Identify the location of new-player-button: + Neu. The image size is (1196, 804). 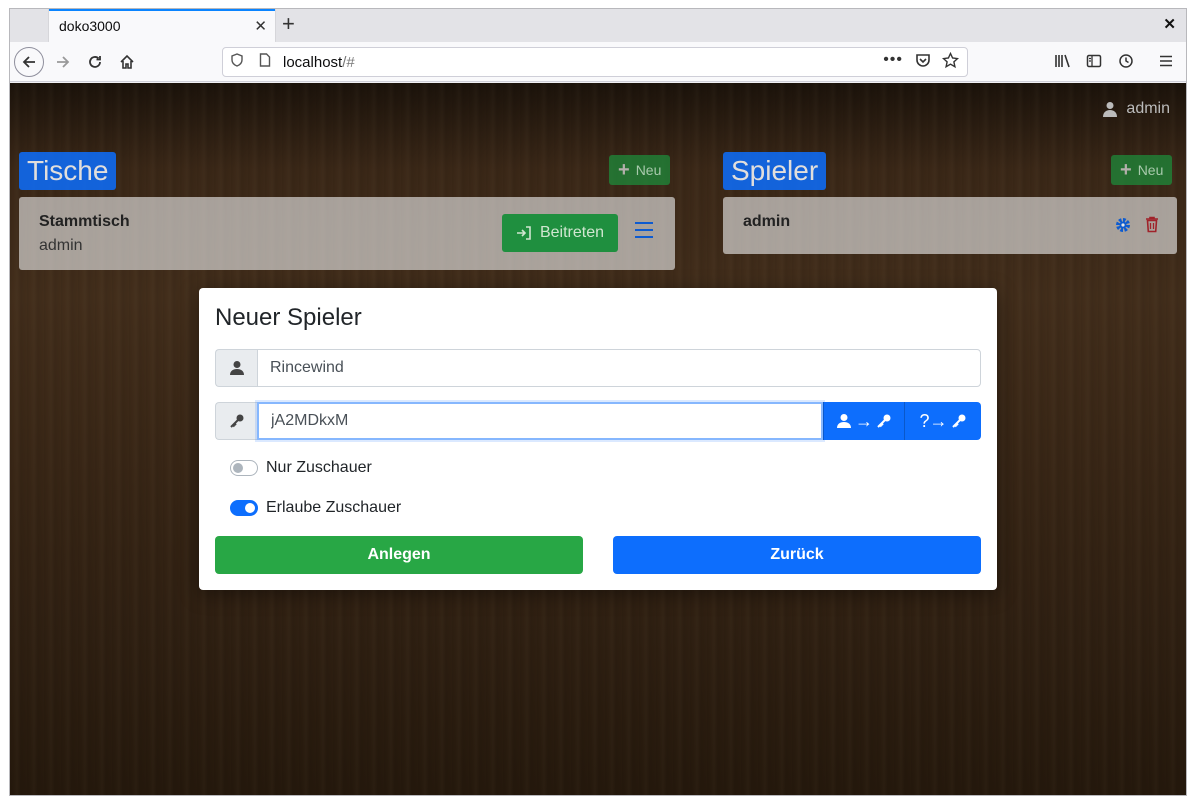
(1142, 170).